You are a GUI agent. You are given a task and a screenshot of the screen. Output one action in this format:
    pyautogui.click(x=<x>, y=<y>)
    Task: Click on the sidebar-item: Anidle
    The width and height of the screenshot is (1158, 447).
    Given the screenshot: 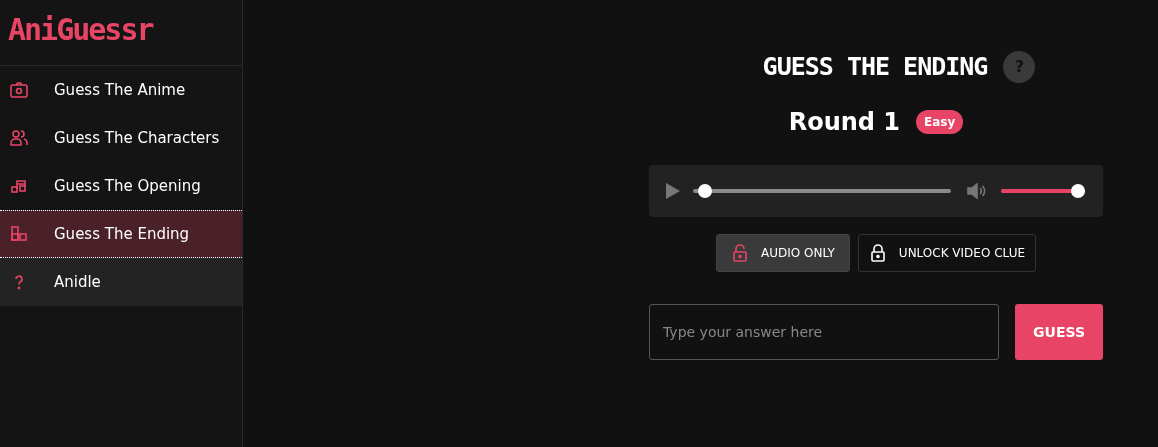 What is the action you would take?
    pyautogui.click(x=121, y=282)
    